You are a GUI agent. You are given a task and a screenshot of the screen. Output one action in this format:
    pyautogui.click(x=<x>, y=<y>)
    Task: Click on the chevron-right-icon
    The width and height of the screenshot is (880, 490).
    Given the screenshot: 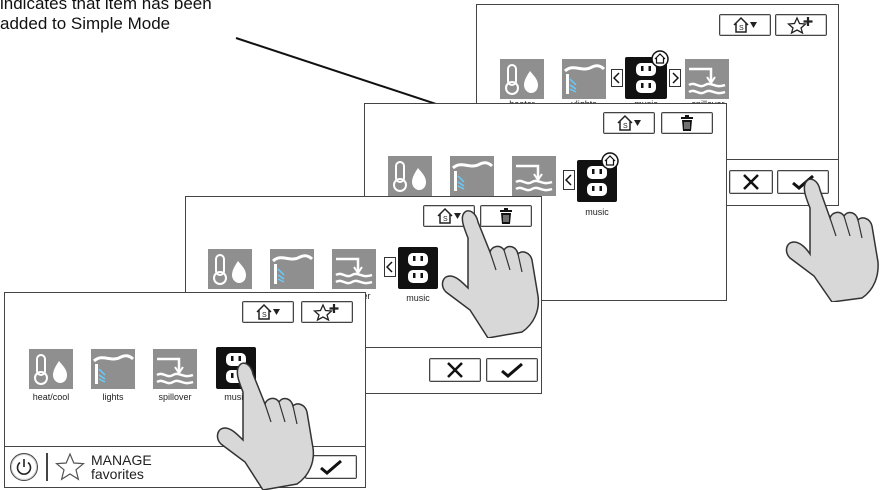 What is the action you would take?
    pyautogui.click(x=675, y=78)
    